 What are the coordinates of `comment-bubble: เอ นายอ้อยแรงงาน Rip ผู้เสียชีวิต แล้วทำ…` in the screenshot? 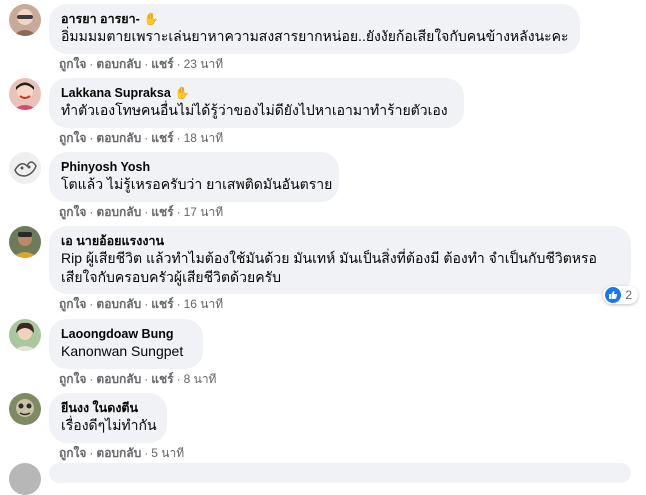 It's located at (340, 260).